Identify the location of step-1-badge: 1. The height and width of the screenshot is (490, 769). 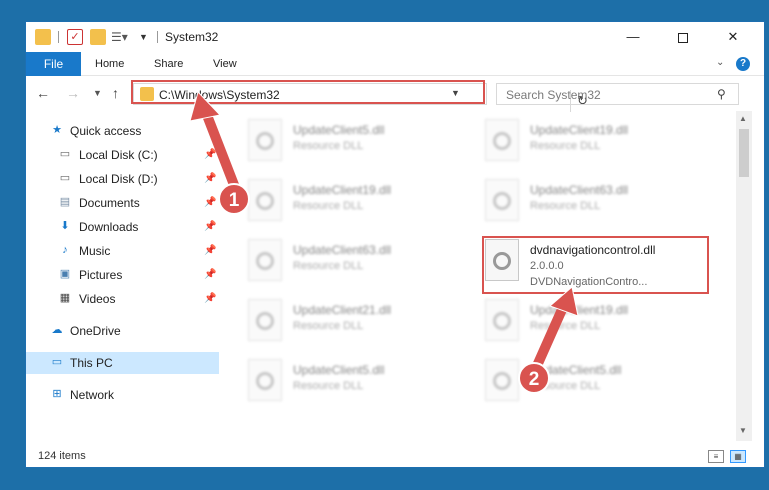
(234, 199).